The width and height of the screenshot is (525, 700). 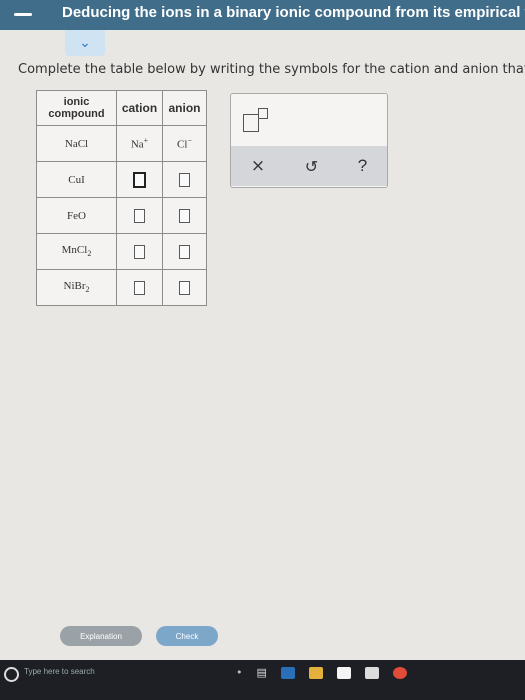 I want to click on search-icon, so click(x=11, y=674).